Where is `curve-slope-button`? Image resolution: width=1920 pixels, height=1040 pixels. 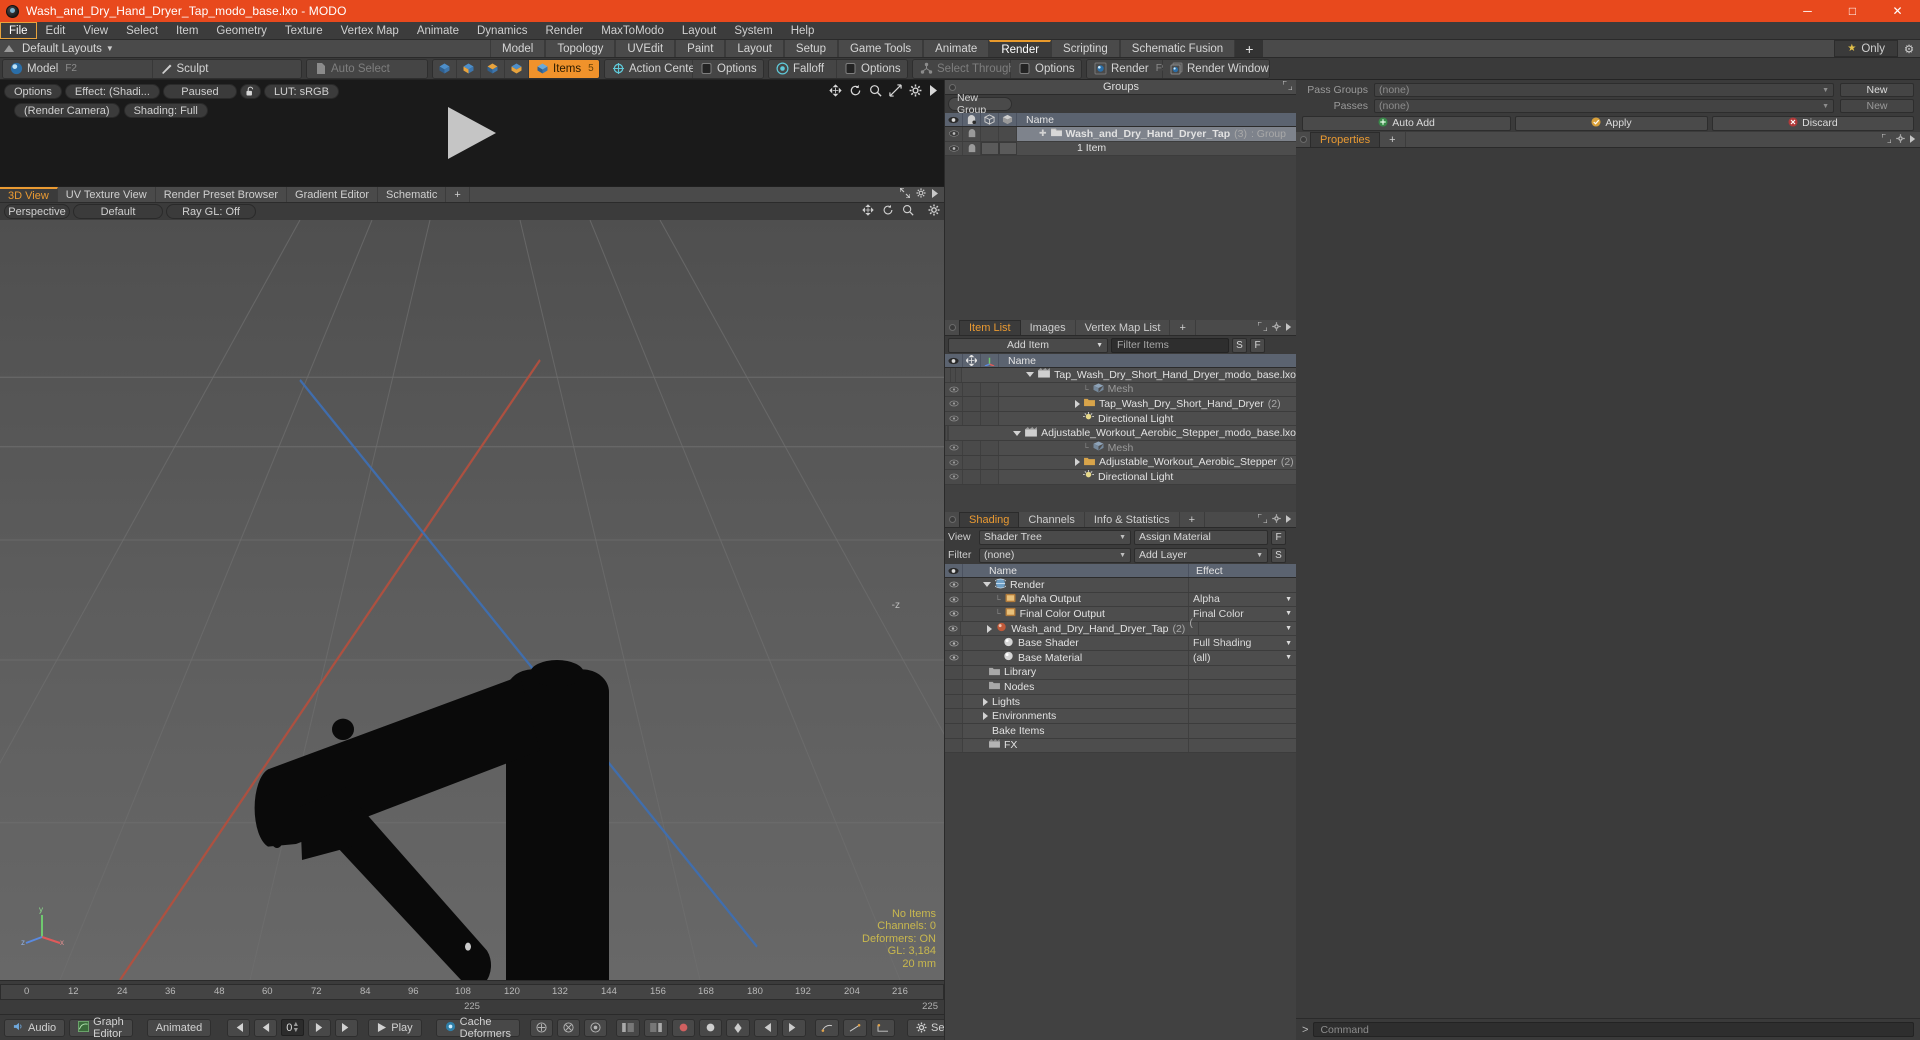
curve-slope-button is located at coordinates (855, 1027).